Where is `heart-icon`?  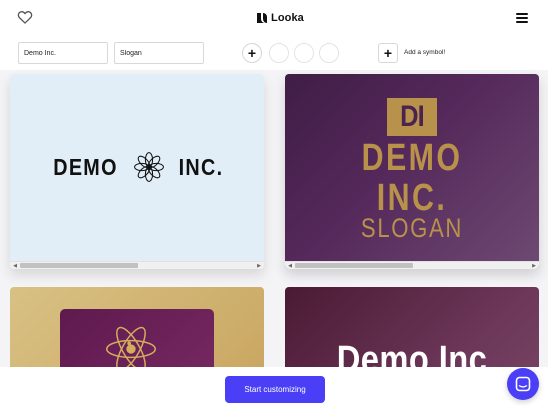 heart-icon is located at coordinates (25, 17).